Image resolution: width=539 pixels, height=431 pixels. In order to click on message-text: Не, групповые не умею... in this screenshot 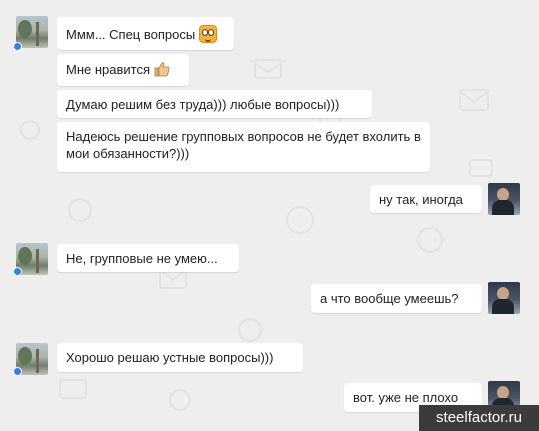, I will do `click(142, 258)`.